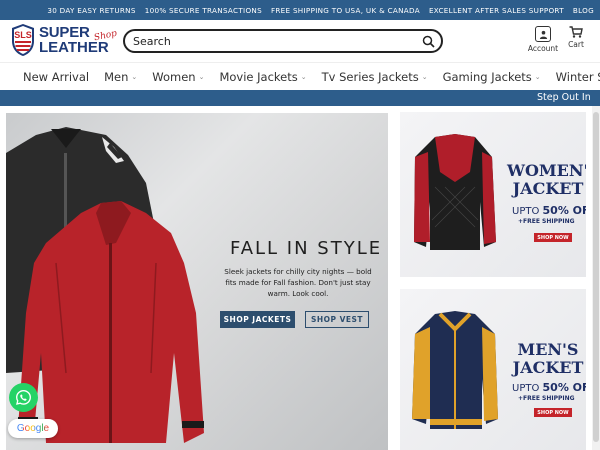  I want to click on account-button: Account, so click(543, 39).